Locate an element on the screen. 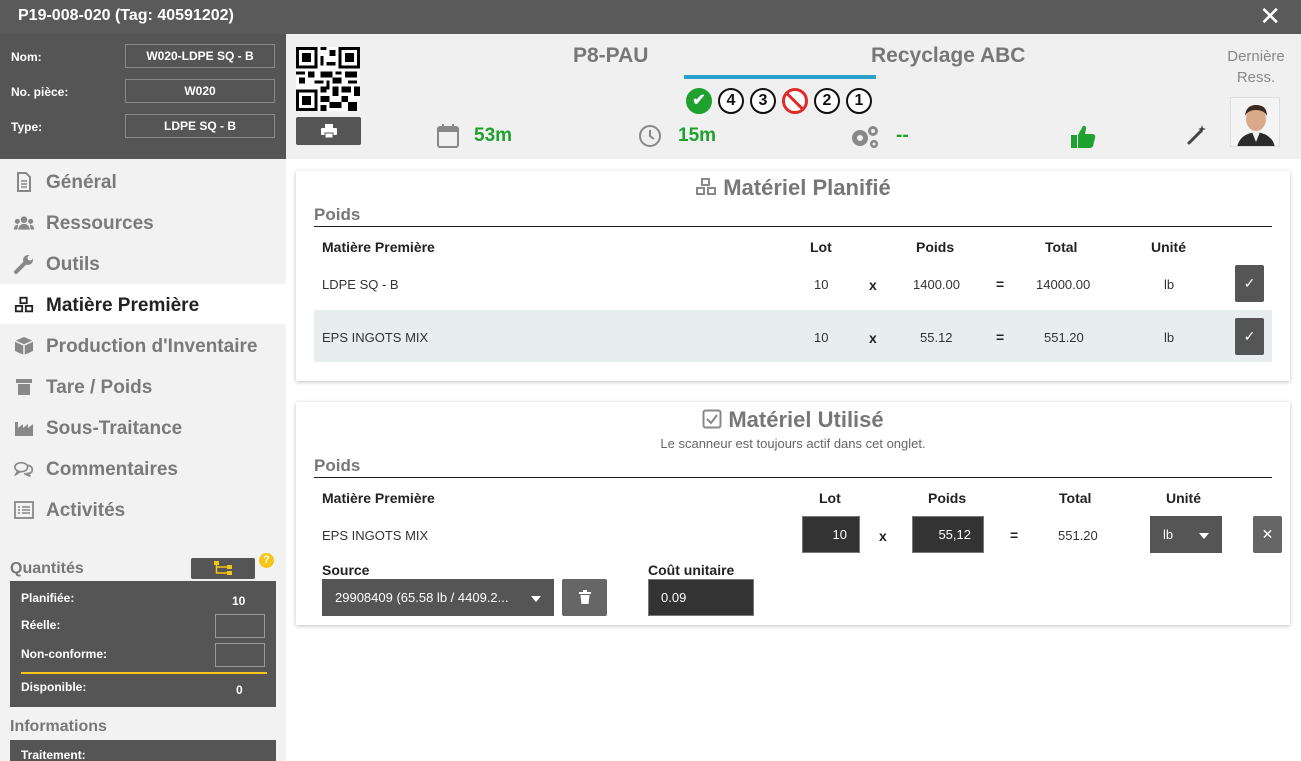  step-done-icon: ✔ is located at coordinates (699, 101).